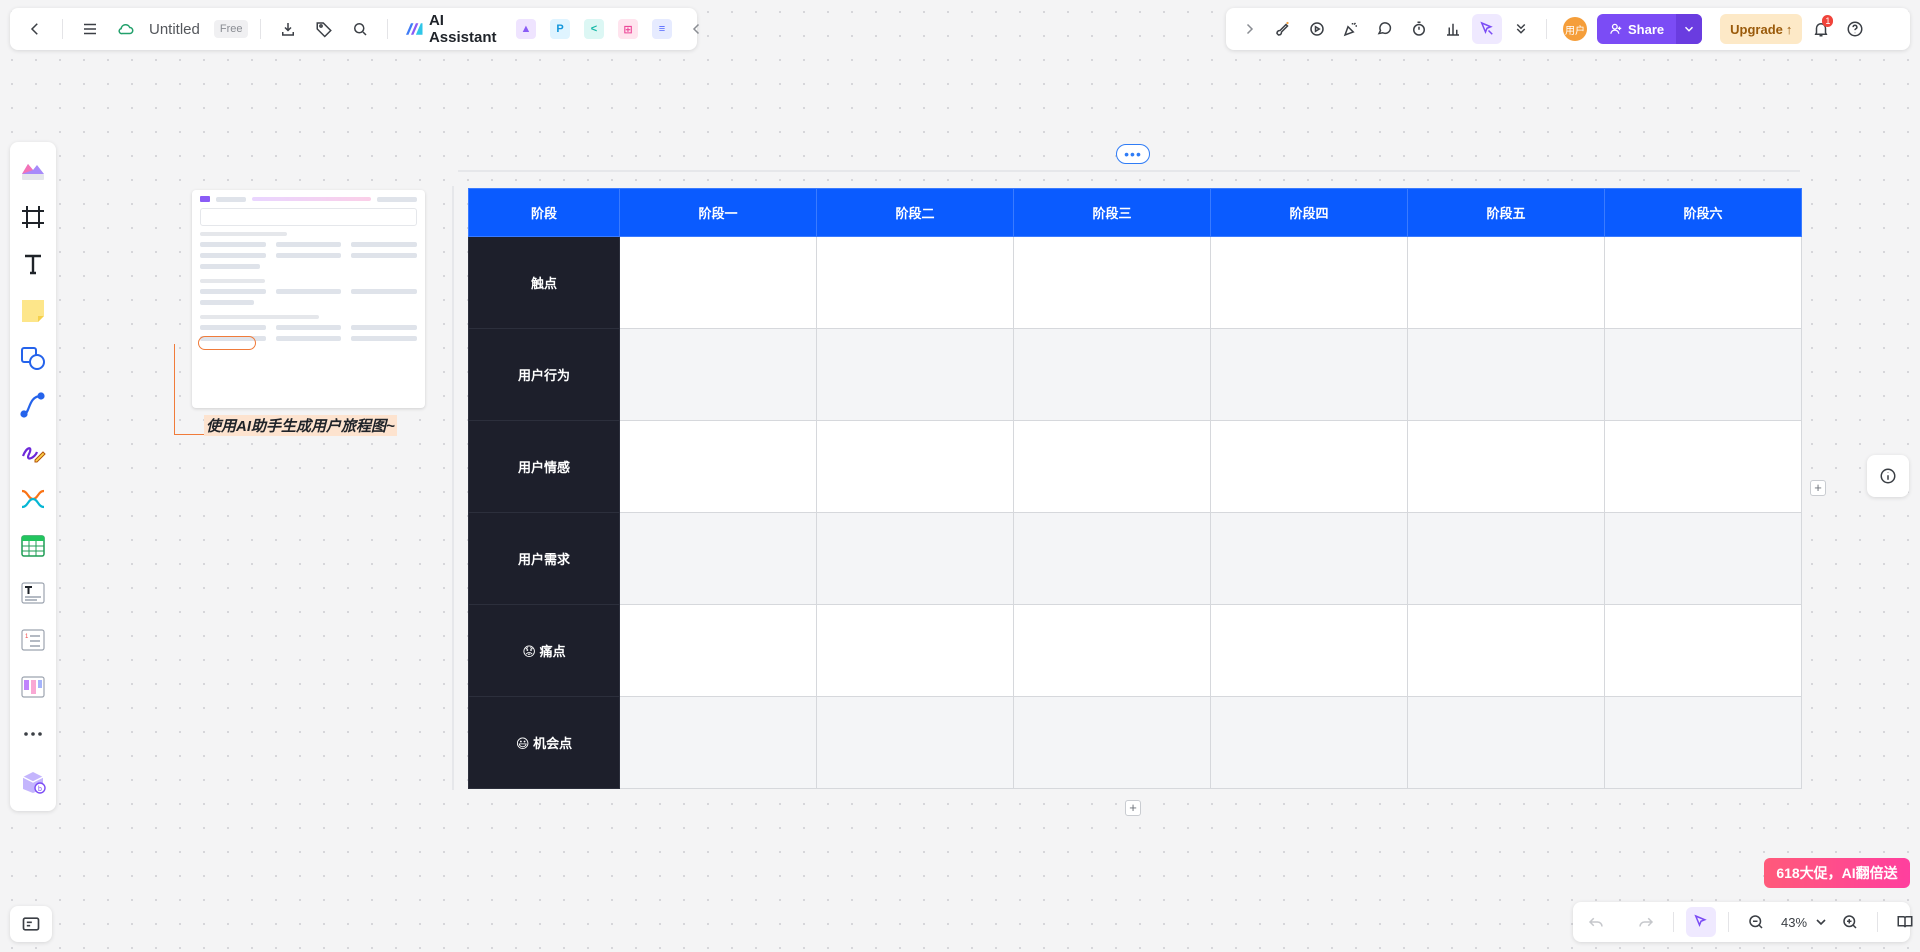  I want to click on promo-banner: 618大促，AI翻倍送, so click(1837, 873).